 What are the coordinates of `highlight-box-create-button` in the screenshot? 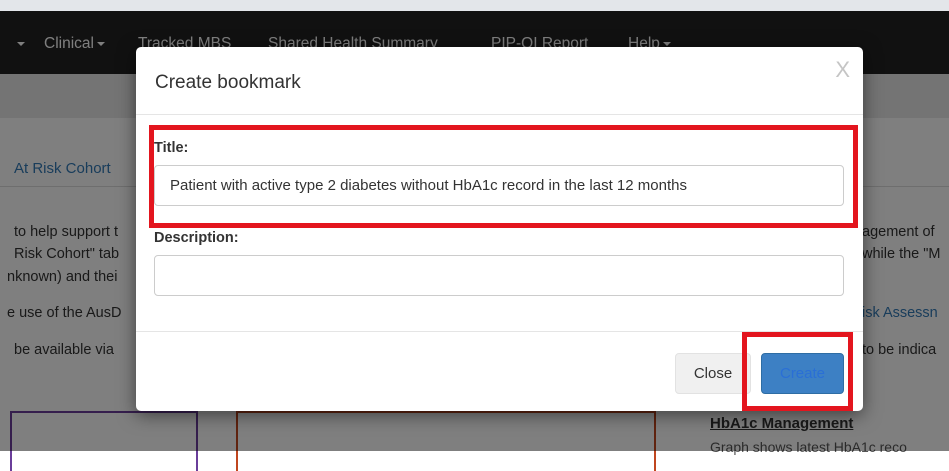 It's located at (797, 371).